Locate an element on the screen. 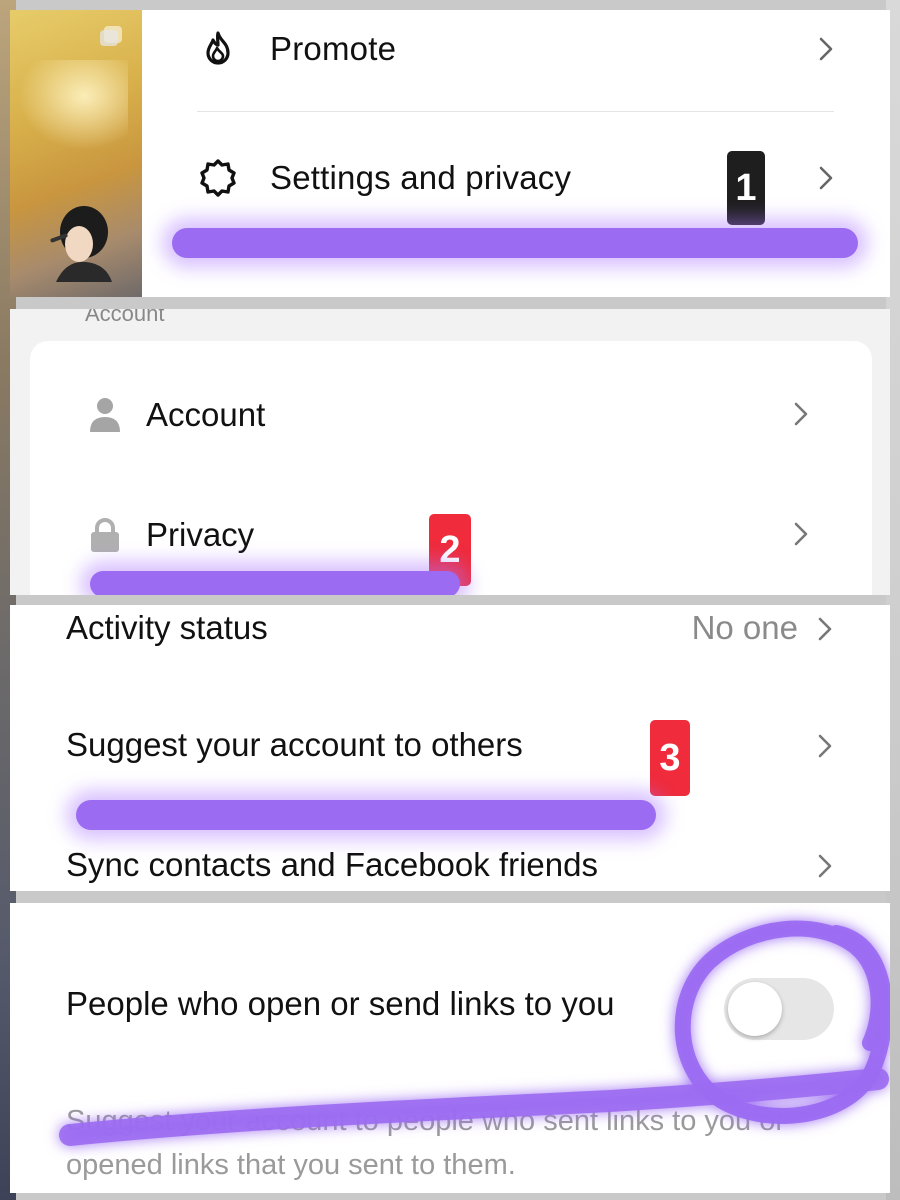  setting-title: People who open or send links to you is located at coordinates (340, 1003).